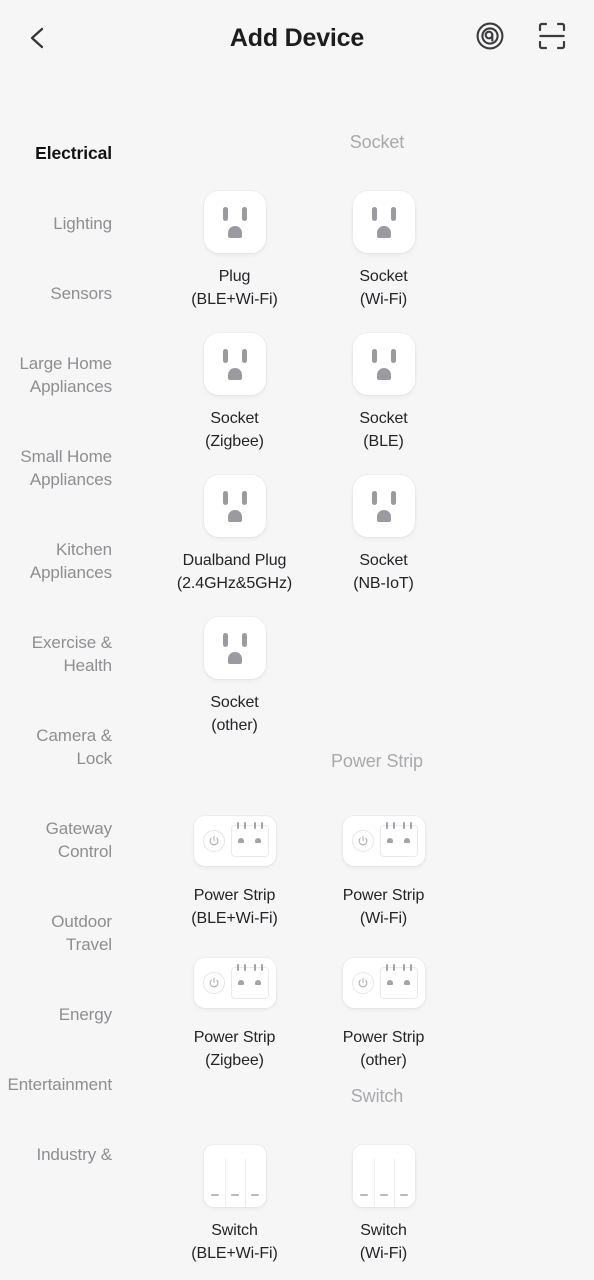  Describe the element at coordinates (80, 1014) in the screenshot. I see `sidebar-item-energy: Energy` at that location.